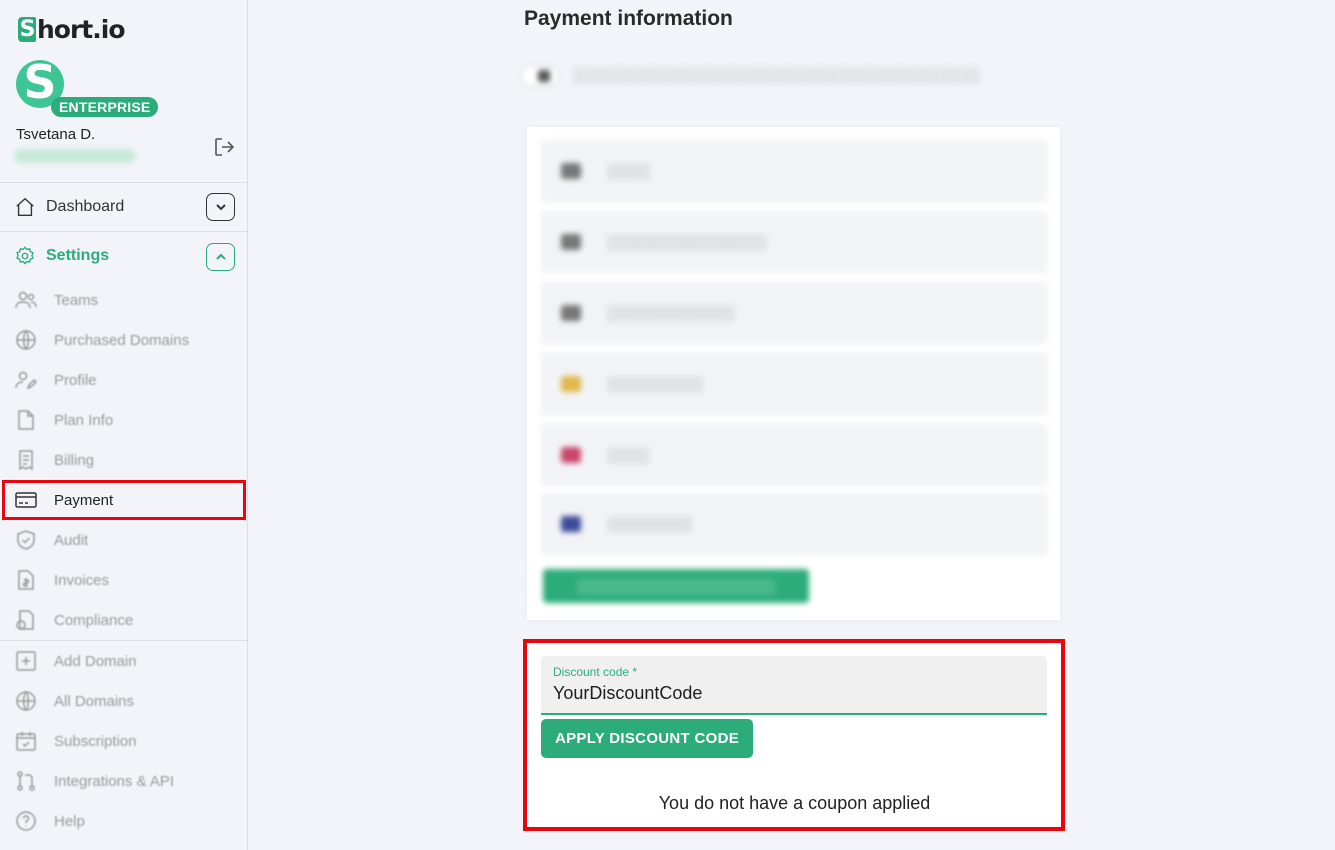 The width and height of the screenshot is (1335, 850). I want to click on sidebar-item-subscription: Subscription, so click(75, 741).